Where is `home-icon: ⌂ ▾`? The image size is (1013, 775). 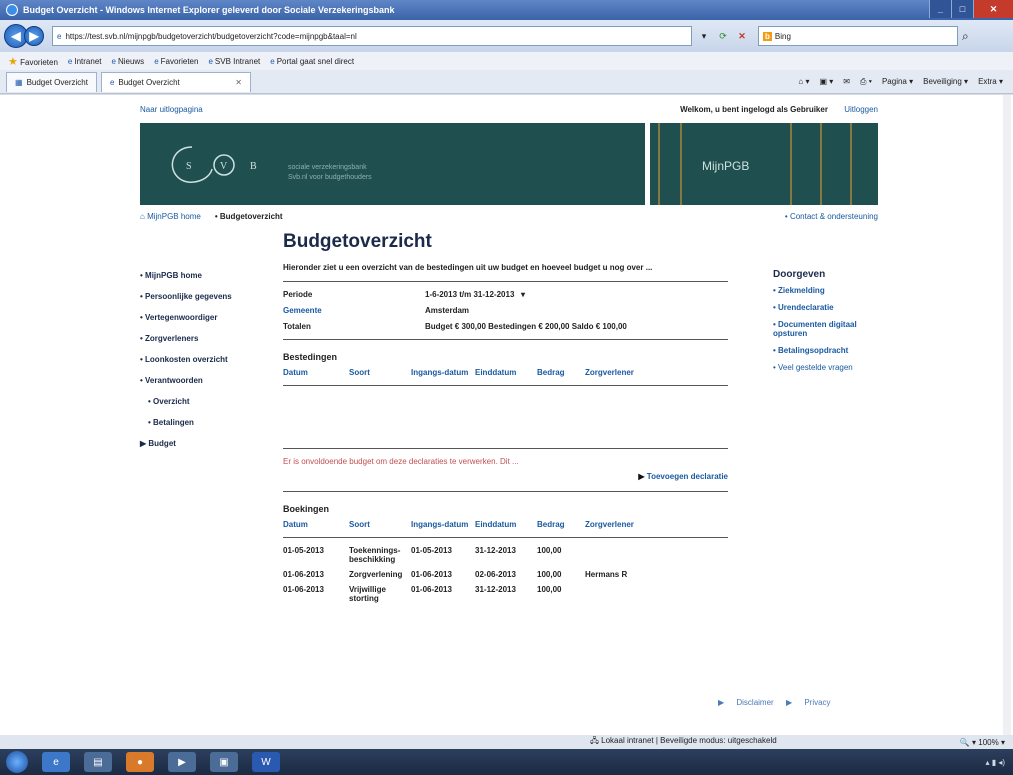
home-icon: ⌂ ▾ is located at coordinates (803, 82).